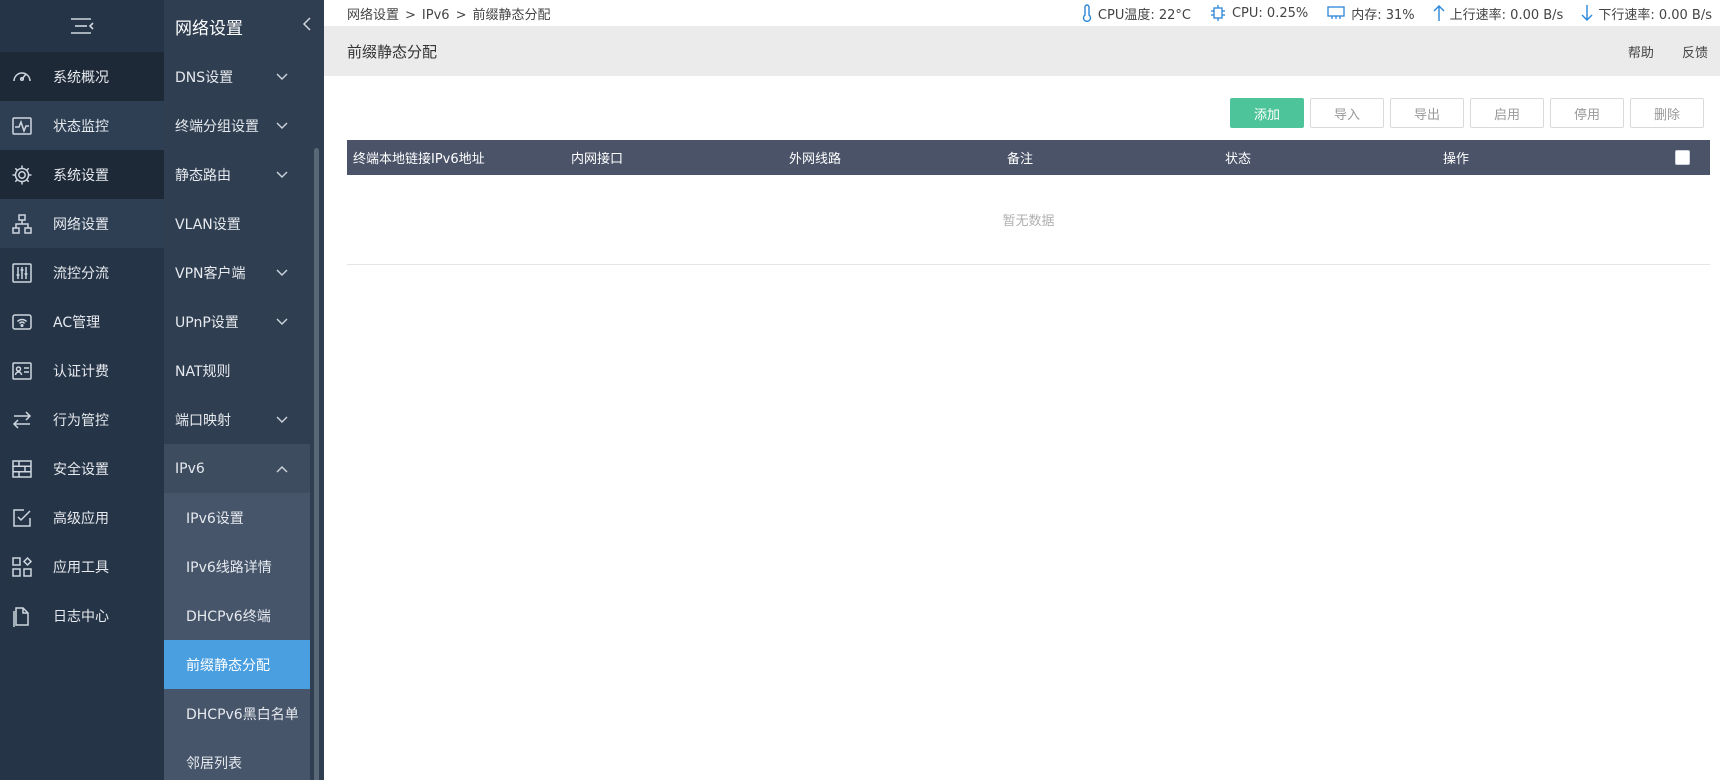 This screenshot has height=780, width=1720. Describe the element at coordinates (597, 159) in the screenshot. I see `column-header-lan-interface: 内网接口` at that location.